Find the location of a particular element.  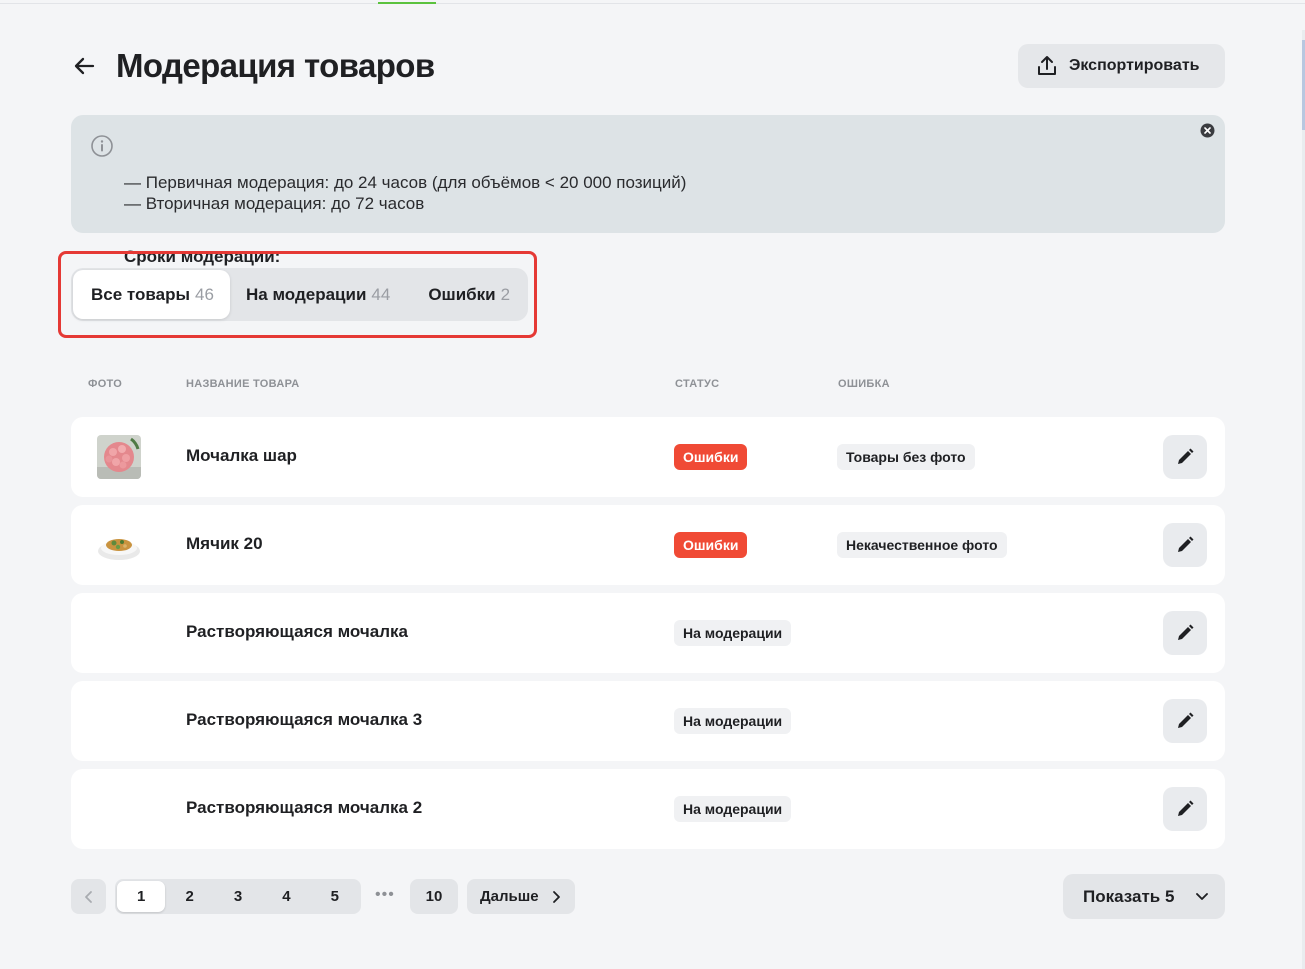

product-name: Растворяющаяся мочалка 3 is located at coordinates (304, 719).